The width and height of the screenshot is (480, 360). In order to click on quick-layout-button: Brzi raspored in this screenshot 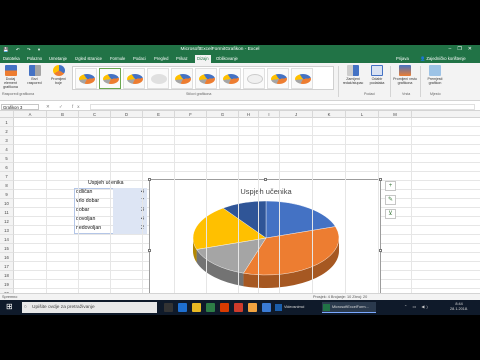, I will do `click(34, 77)`.